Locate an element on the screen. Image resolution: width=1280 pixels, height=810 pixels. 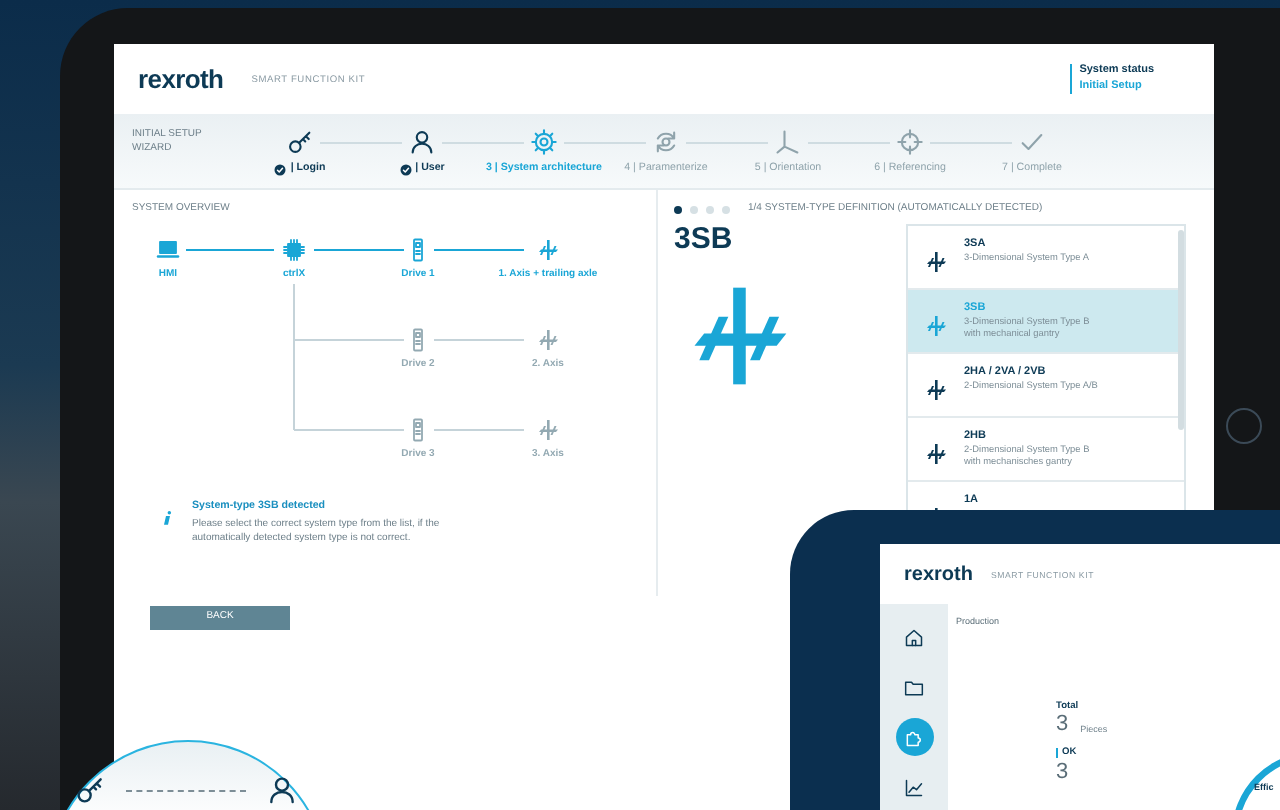
axes-icon is located at coordinates (788, 142).